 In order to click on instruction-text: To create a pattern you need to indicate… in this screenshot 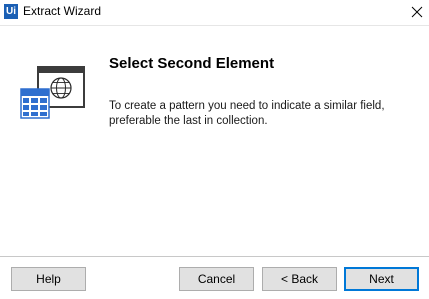, I will do `click(247, 113)`.